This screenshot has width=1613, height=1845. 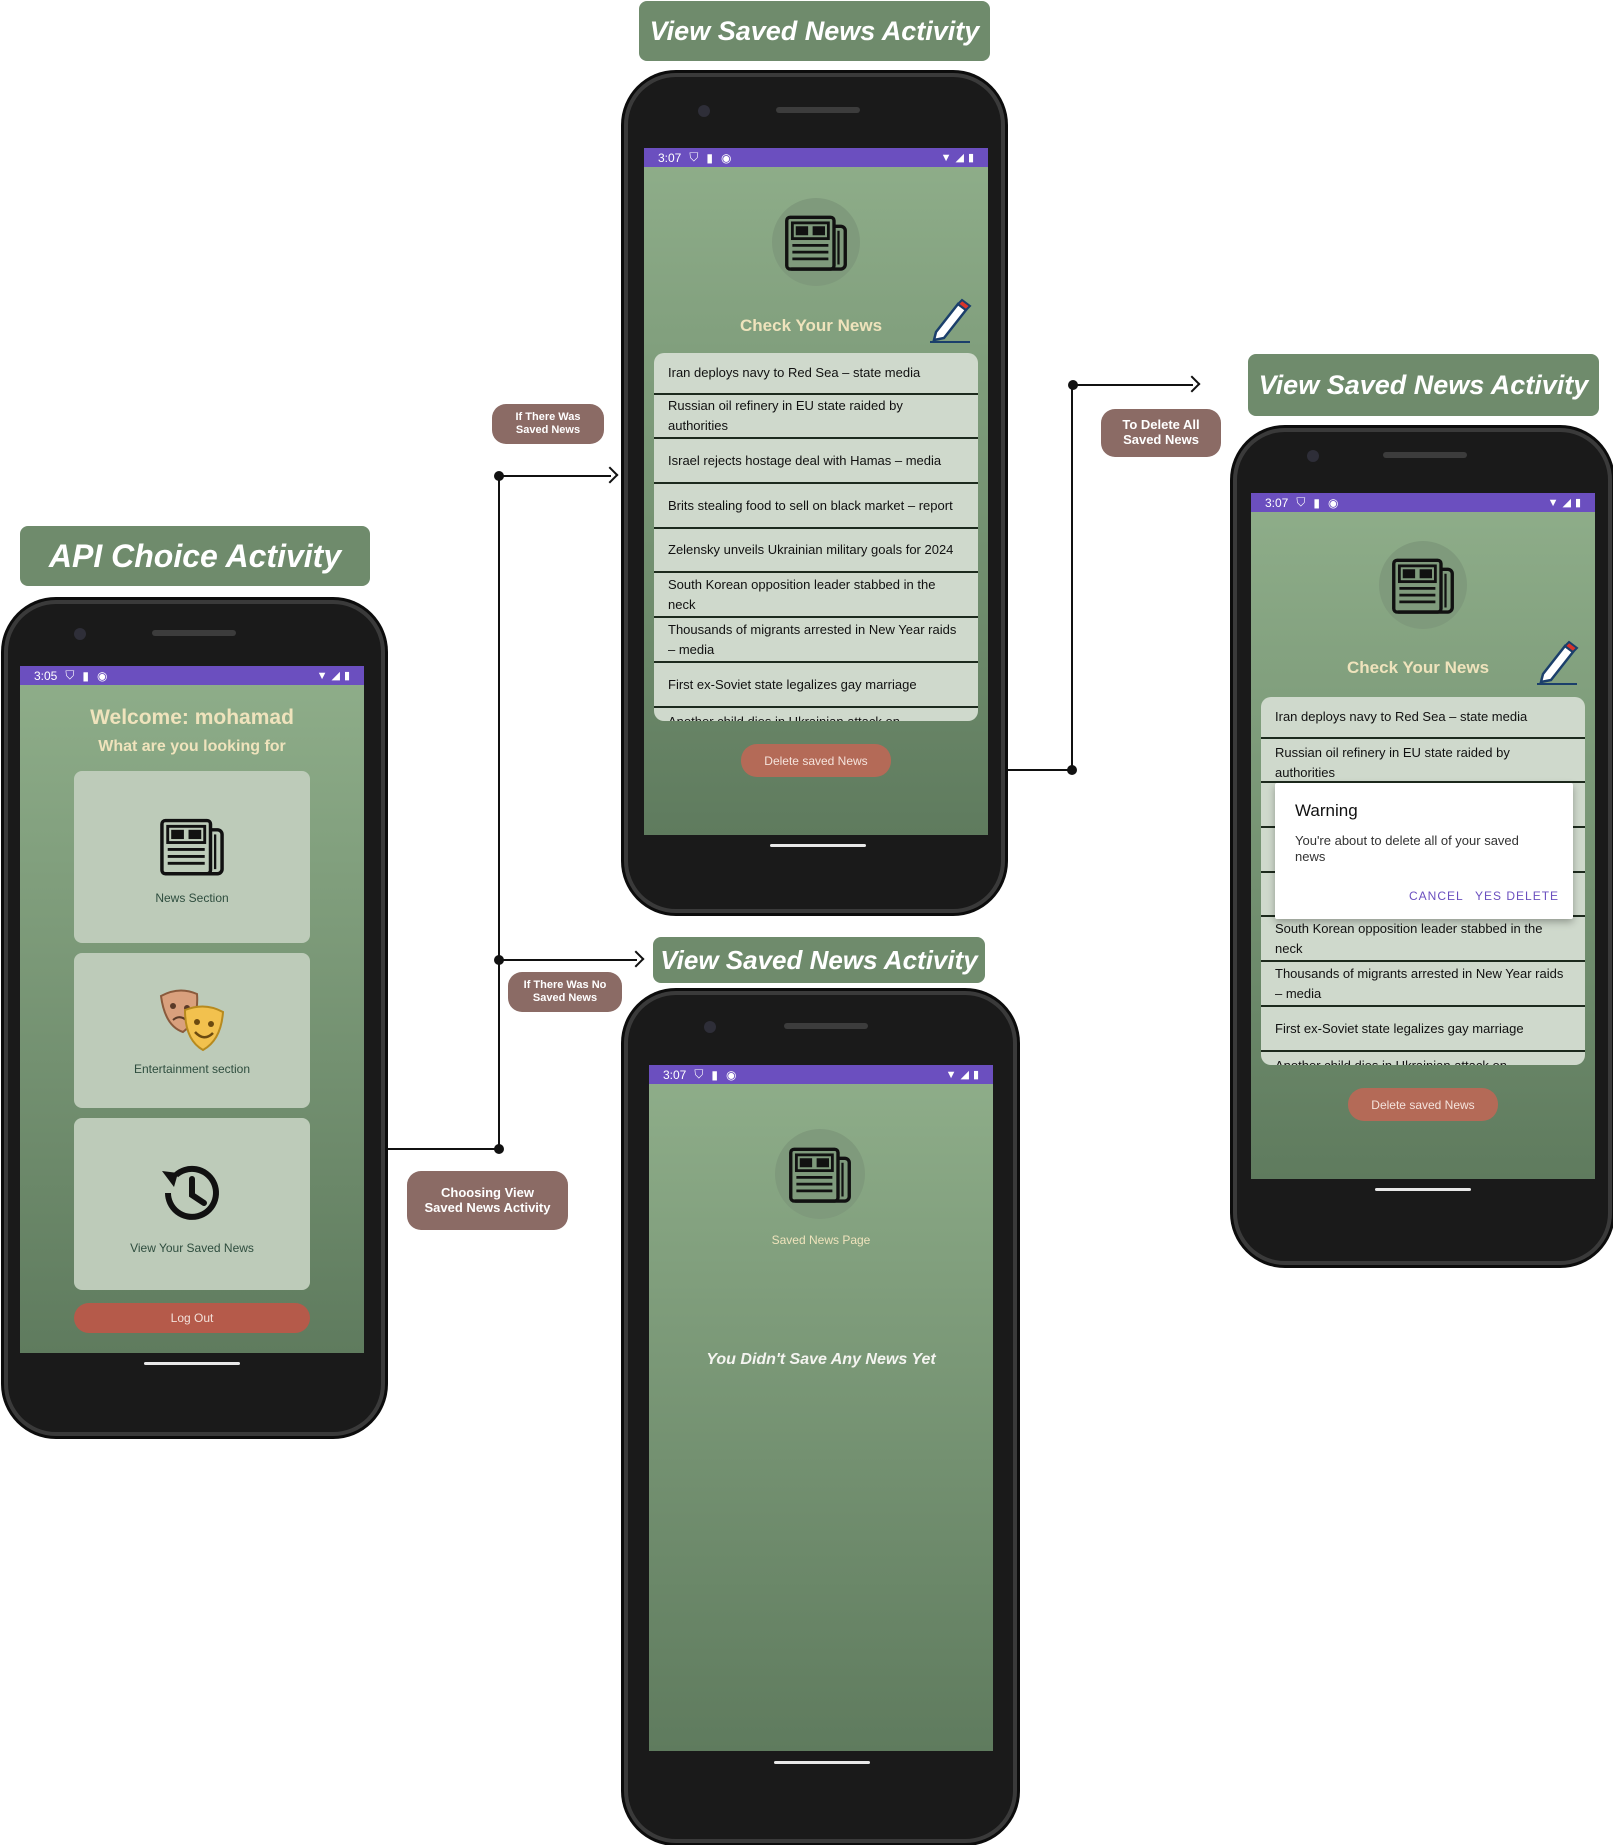 I want to click on welcome-text: Welcome: mohamad, so click(x=192, y=717).